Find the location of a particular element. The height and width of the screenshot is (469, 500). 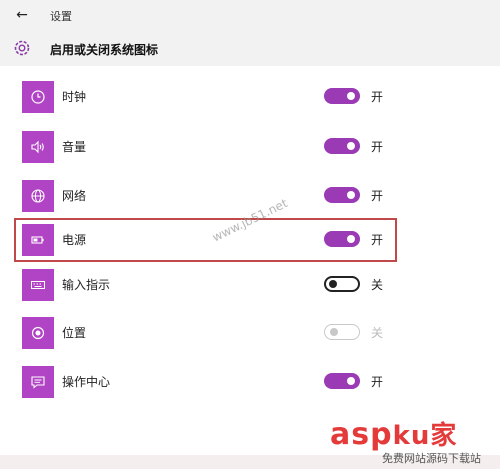

item-label: 网络 is located at coordinates (74, 196).